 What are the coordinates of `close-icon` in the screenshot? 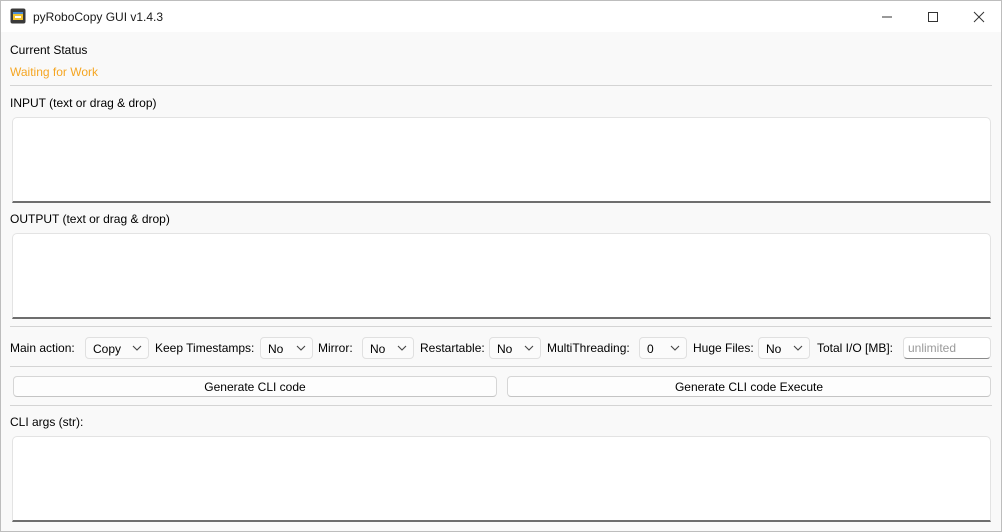 It's located at (979, 16).